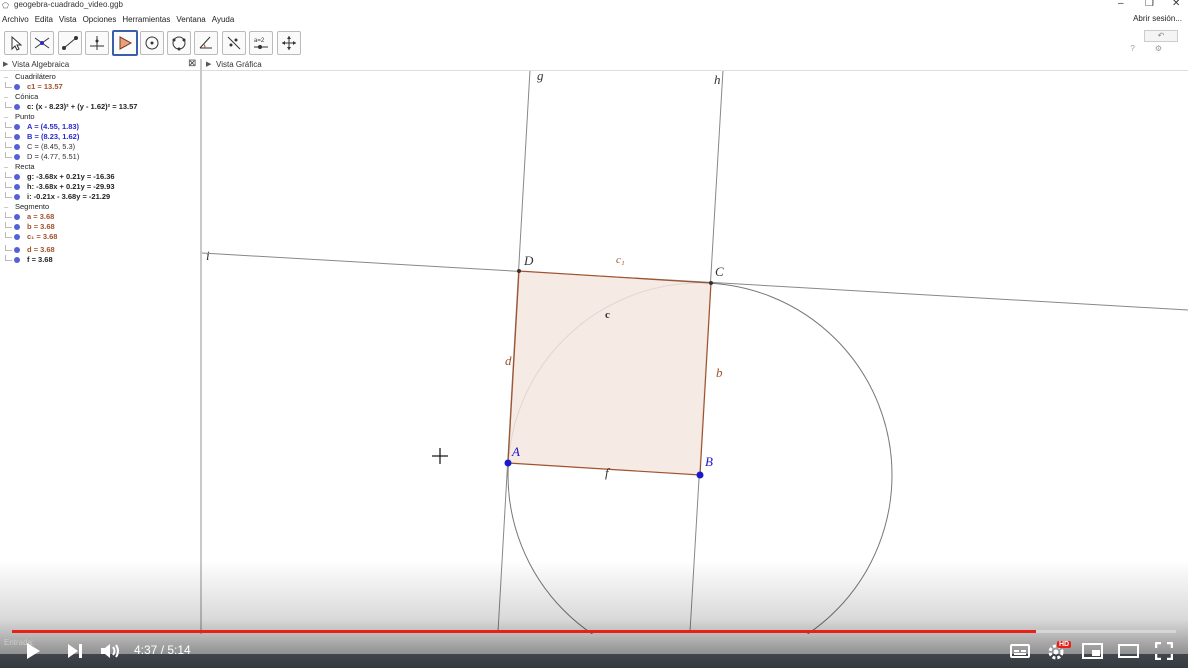 The width and height of the screenshot is (1188, 668). I want to click on label-d: D, so click(528, 260).